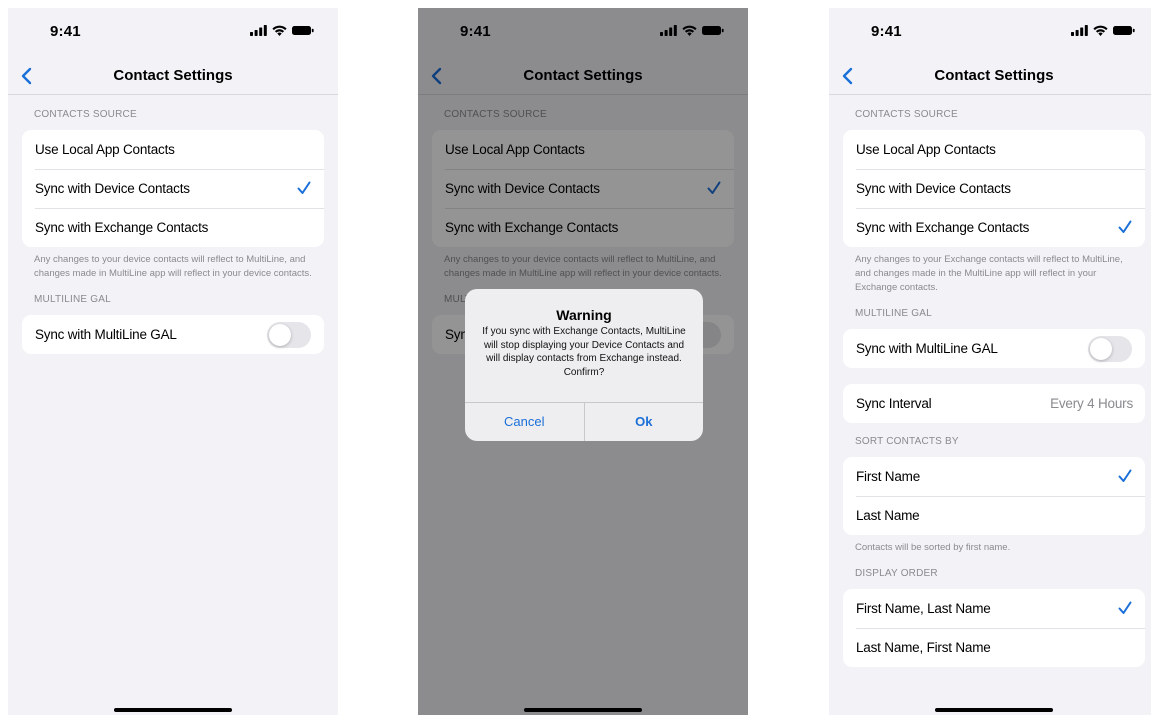  Describe the element at coordinates (896, 573) in the screenshot. I see `section-header-display-order: DISPLAY ORDER` at that location.